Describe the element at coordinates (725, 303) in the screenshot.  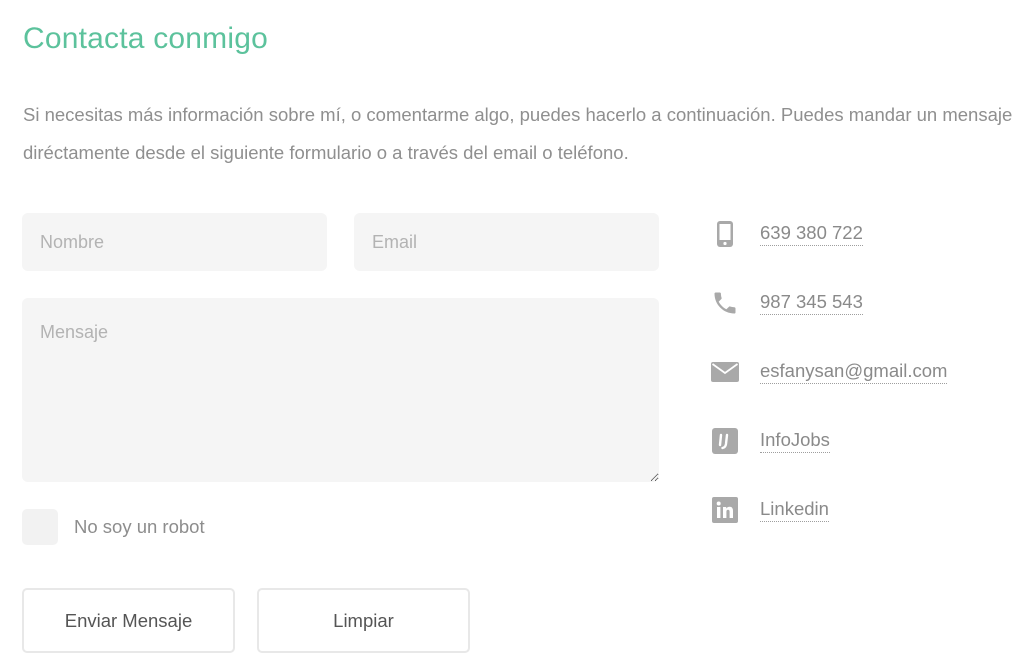
I see `phone-icon` at that location.